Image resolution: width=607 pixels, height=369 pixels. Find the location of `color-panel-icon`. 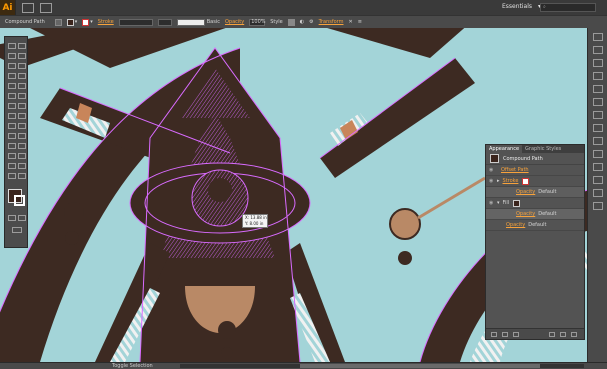

color-panel-icon is located at coordinates (597, 37).